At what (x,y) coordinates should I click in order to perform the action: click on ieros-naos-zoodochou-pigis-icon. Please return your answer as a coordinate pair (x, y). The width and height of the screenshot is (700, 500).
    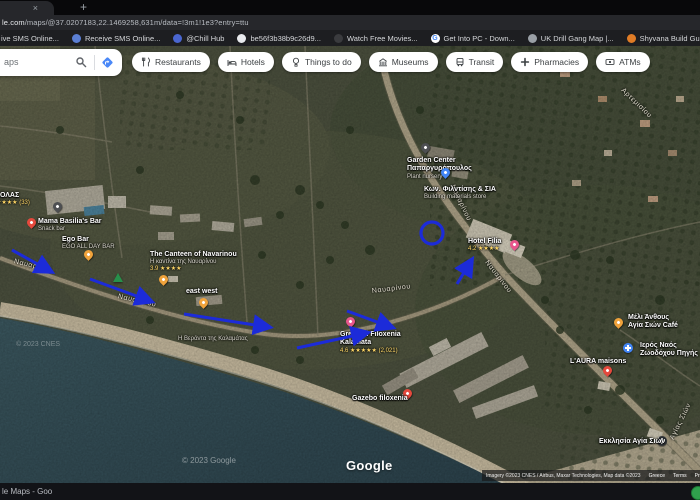
    Looking at the image, I should click on (628, 348).